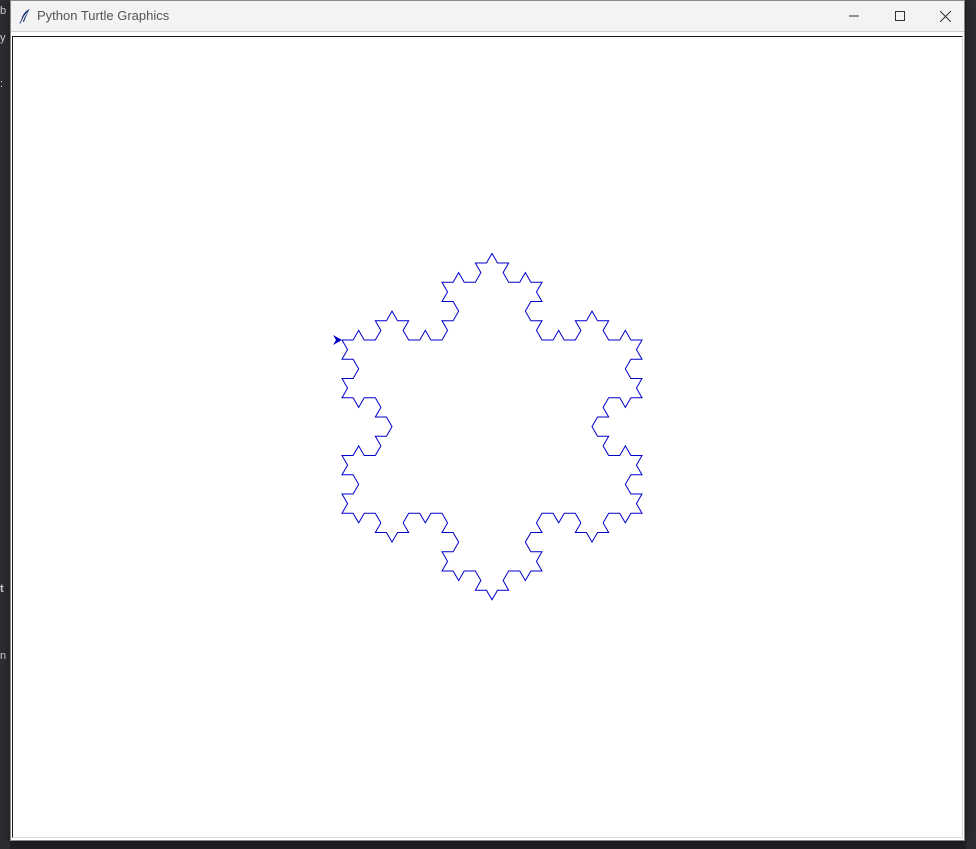 This screenshot has height=849, width=976. Describe the element at coordinates (2, 84) in the screenshot. I see `bg-glyph: :` at that location.